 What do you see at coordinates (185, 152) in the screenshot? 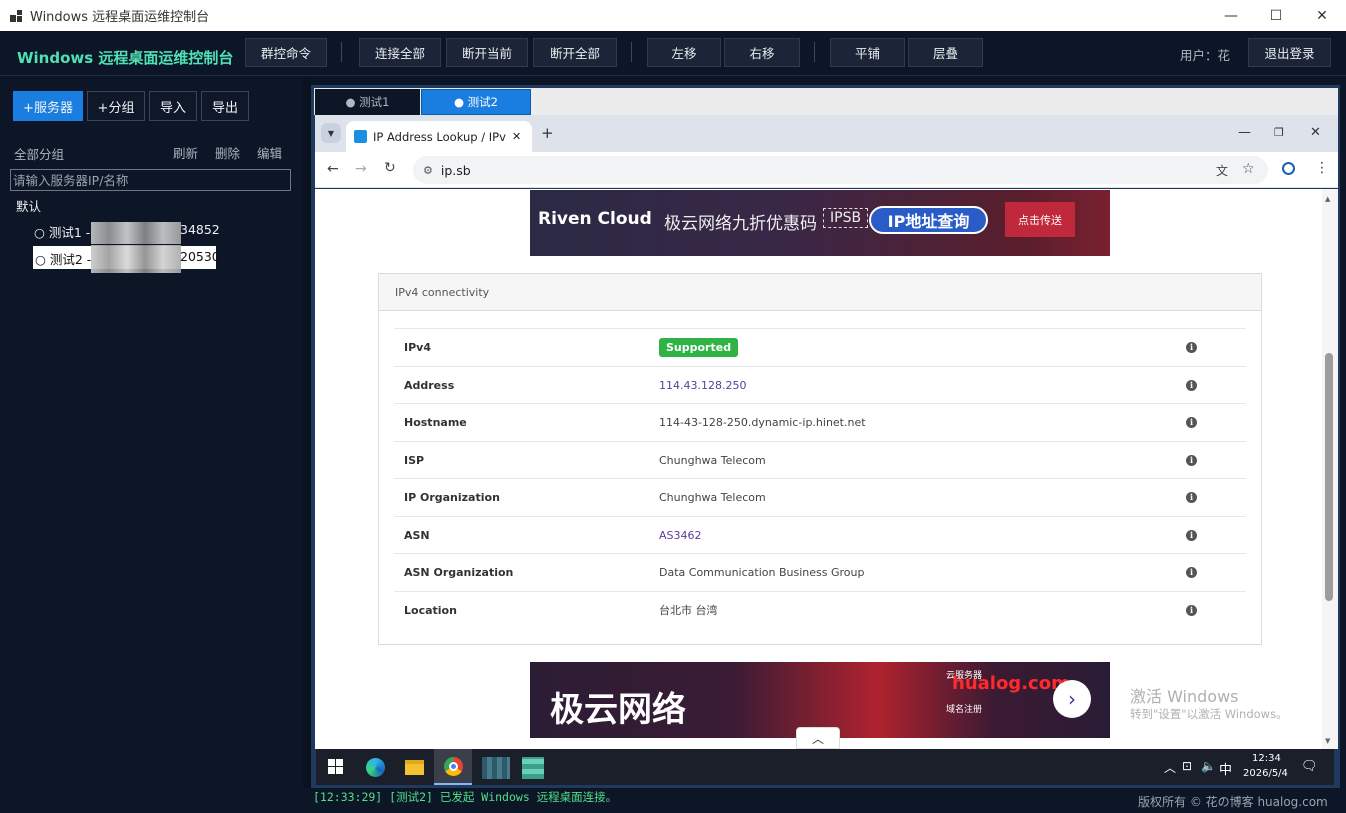
I see `refresh-link: 刷新` at bounding box center [185, 152].